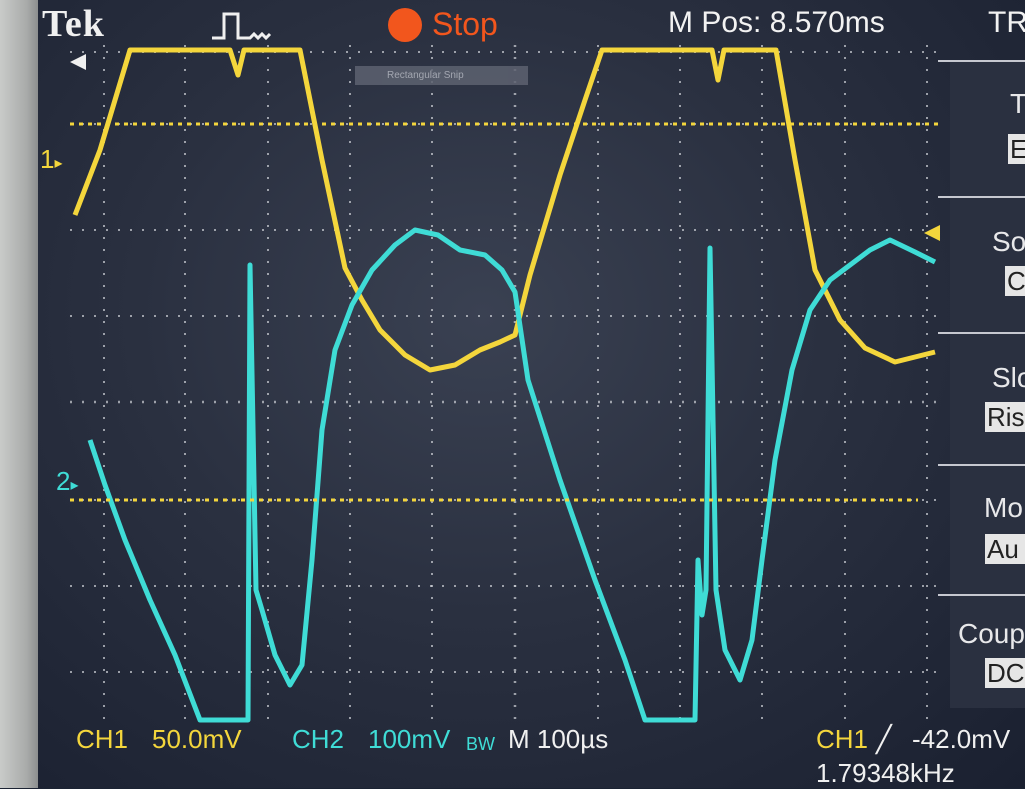 The height and width of the screenshot is (789, 1025). Describe the element at coordinates (991, 633) in the screenshot. I see `menu-item-coupling-label: Coupl` at that location.